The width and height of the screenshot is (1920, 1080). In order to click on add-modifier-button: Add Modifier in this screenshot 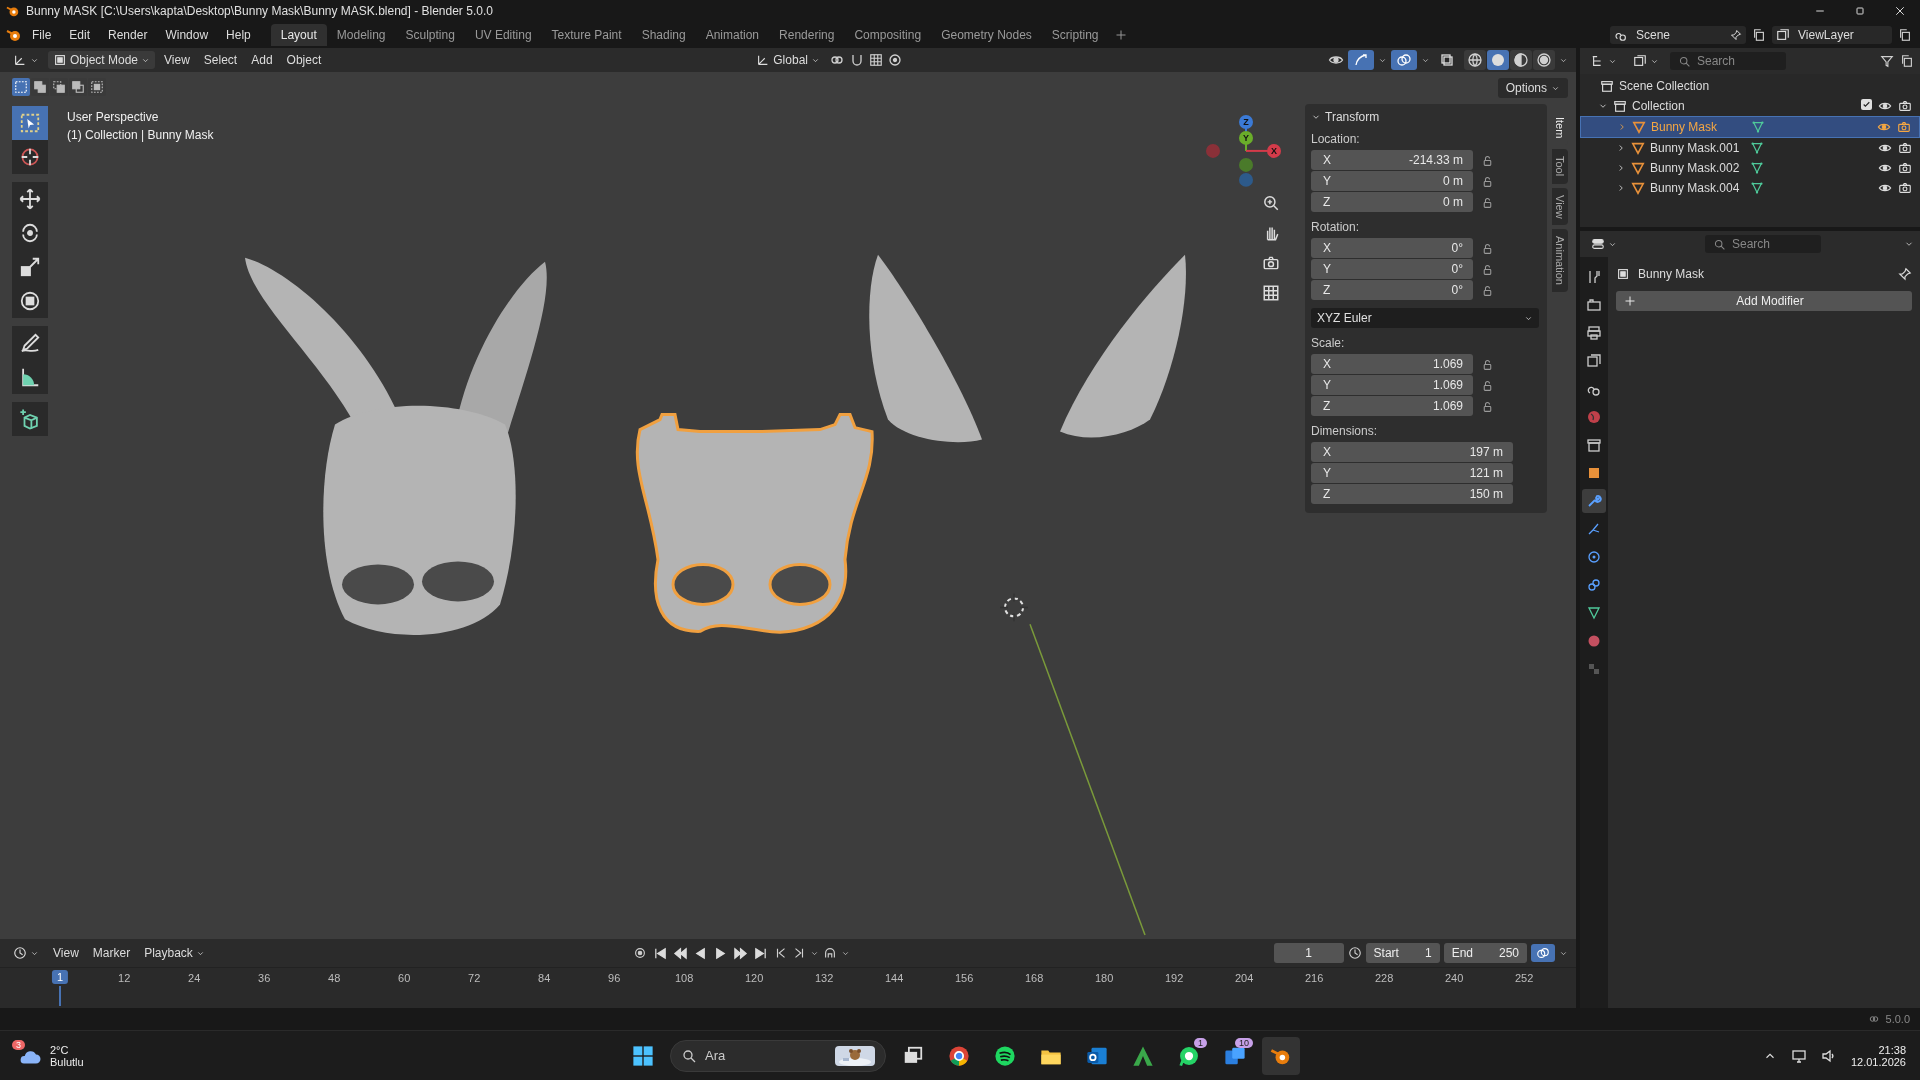, I will do `click(1764, 301)`.